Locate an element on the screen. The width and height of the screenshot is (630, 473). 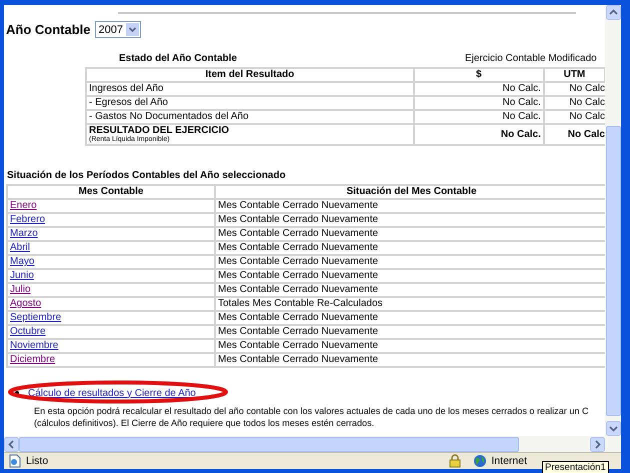
month-link: Enero is located at coordinates (23, 206).